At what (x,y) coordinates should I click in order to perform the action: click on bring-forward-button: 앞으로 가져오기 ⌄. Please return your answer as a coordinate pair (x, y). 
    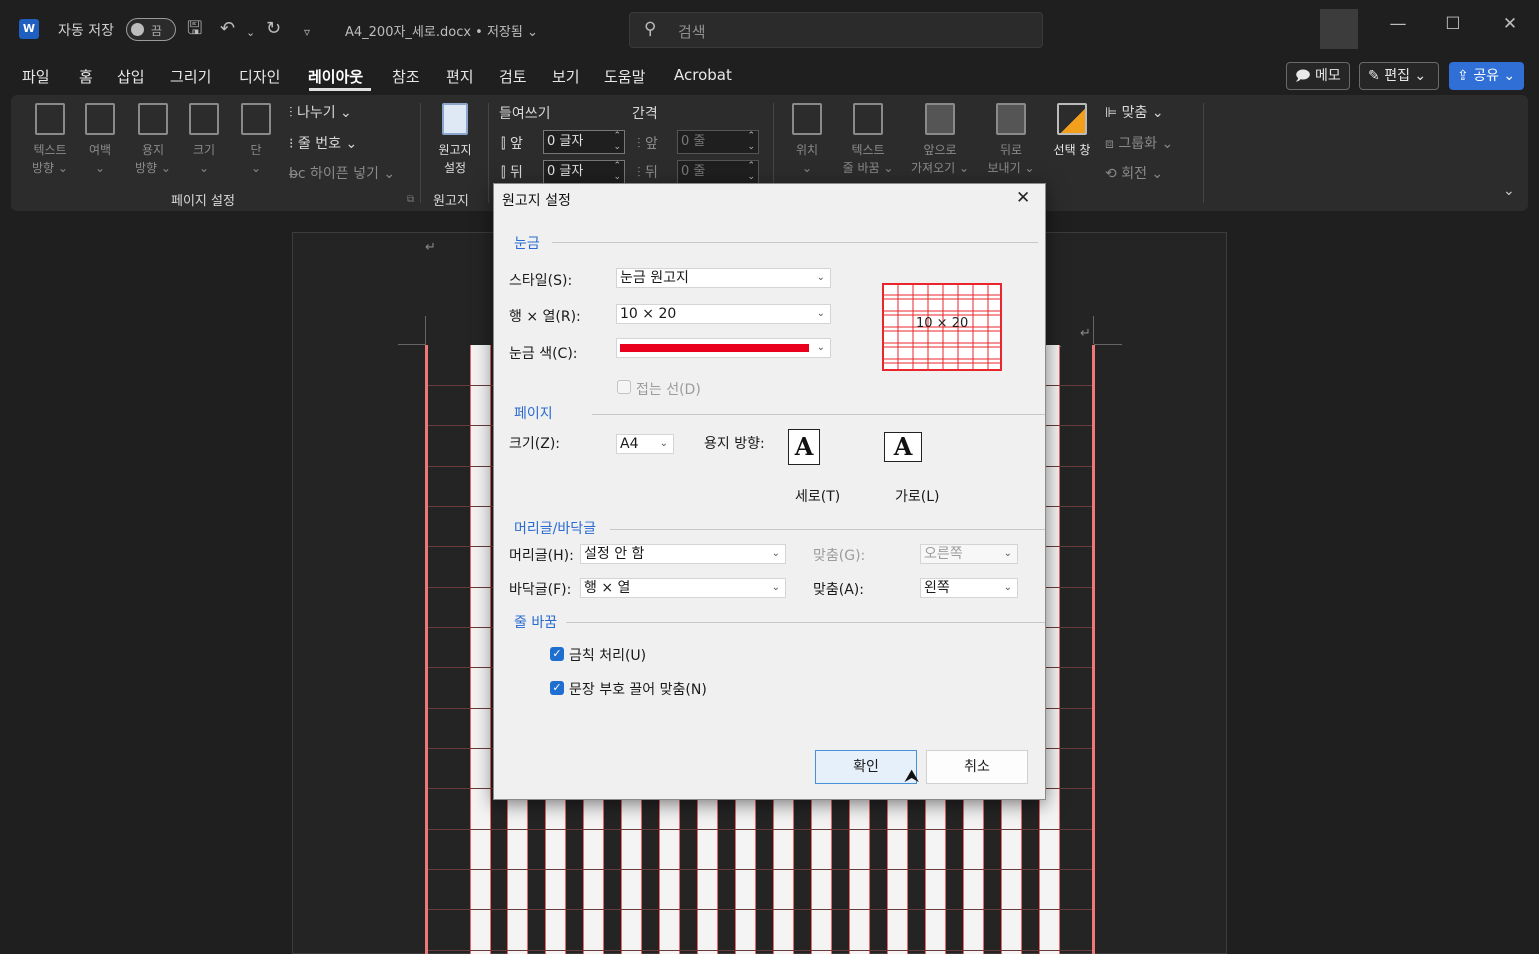
    Looking at the image, I should click on (940, 140).